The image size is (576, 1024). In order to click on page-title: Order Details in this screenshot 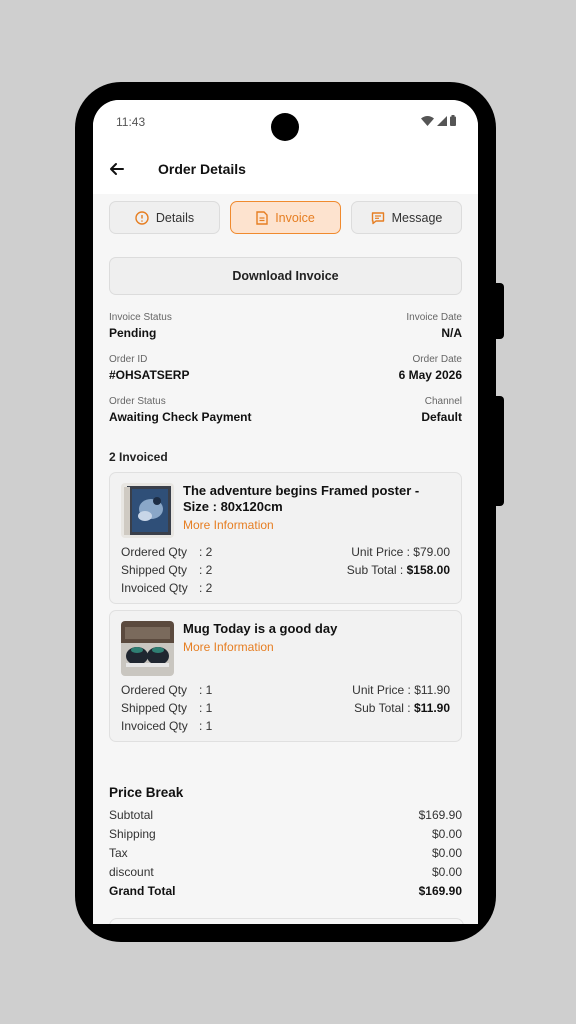, I will do `click(202, 169)`.